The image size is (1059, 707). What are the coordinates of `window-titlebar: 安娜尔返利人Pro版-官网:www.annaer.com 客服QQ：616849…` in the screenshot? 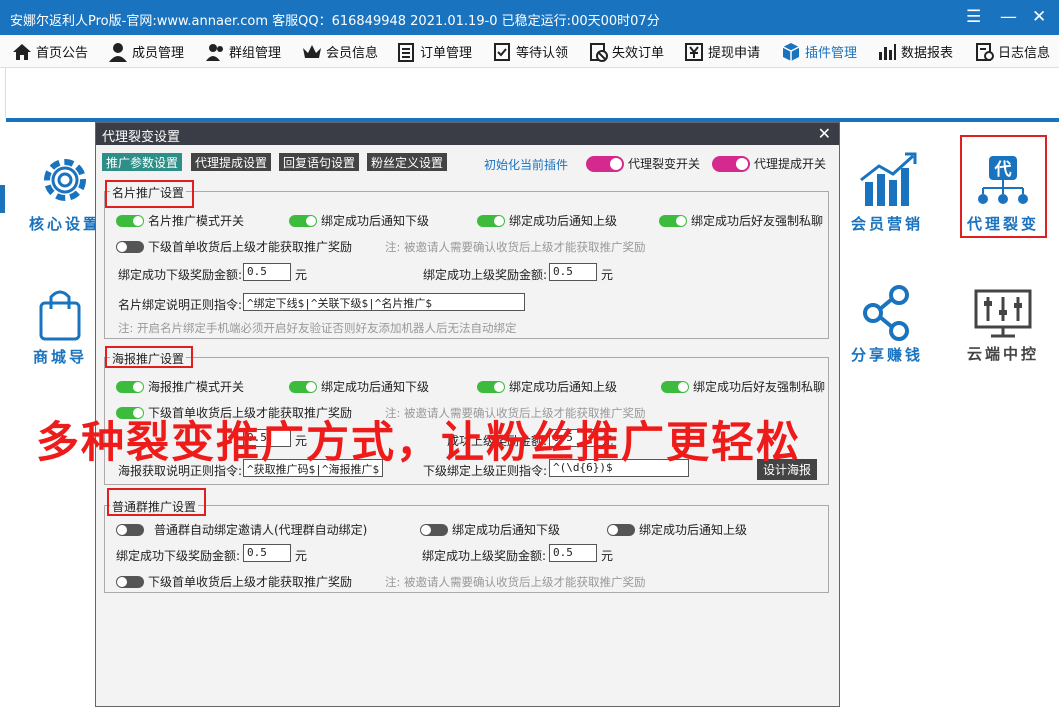 It's located at (529, 17).